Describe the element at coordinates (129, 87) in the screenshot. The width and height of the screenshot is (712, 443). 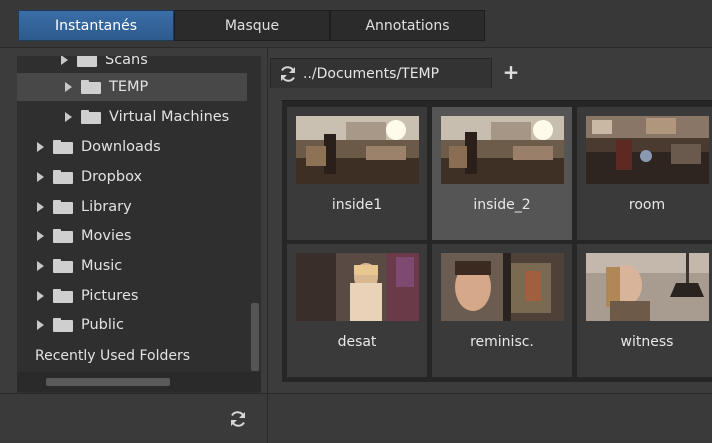
I see `tree-item-label: TEMP` at that location.